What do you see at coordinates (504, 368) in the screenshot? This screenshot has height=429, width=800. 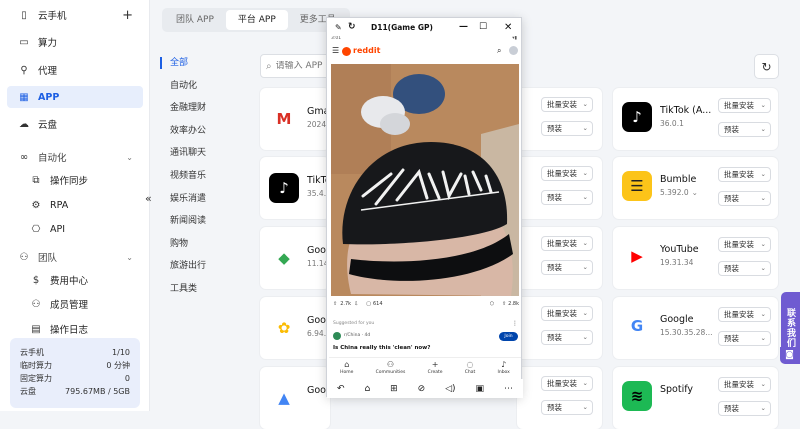 I see `reddit-nav-inbox: ♪ Inbox` at bounding box center [504, 368].